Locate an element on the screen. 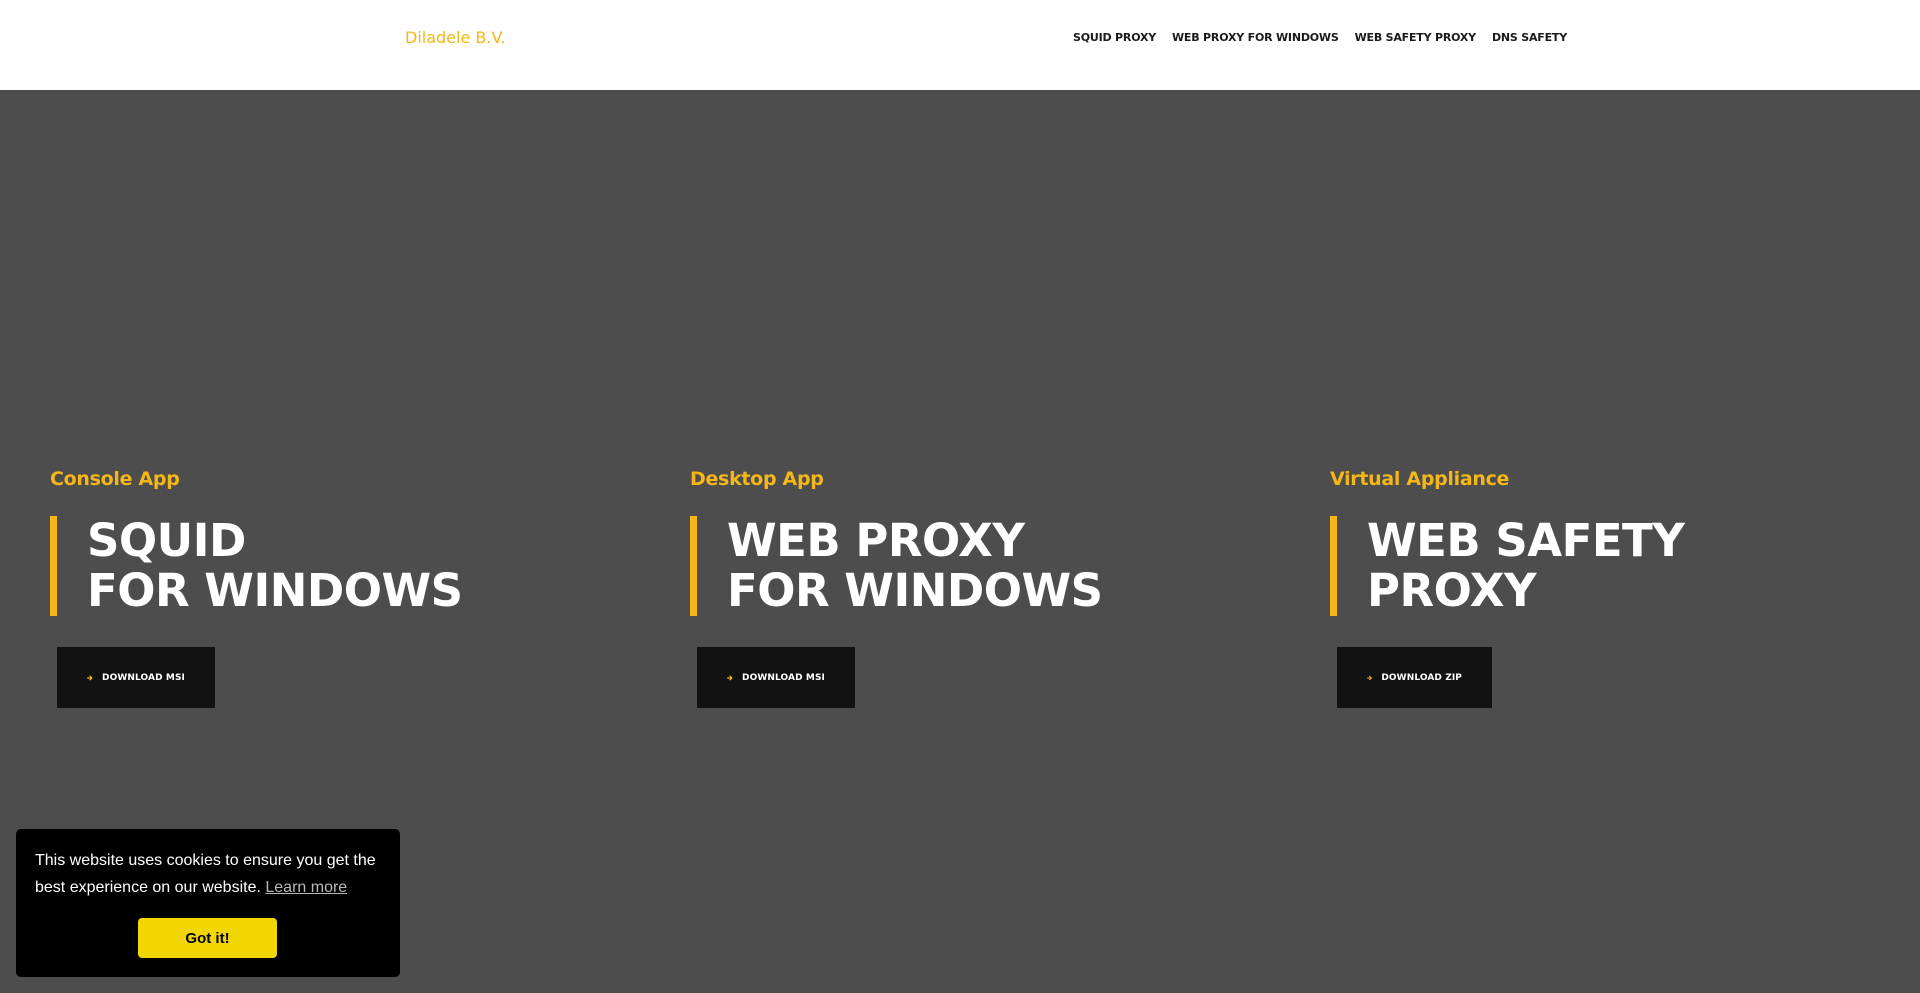 This screenshot has width=1920, height=993. download-zip-button: DOWNLOAD ZIP is located at coordinates (1414, 677).